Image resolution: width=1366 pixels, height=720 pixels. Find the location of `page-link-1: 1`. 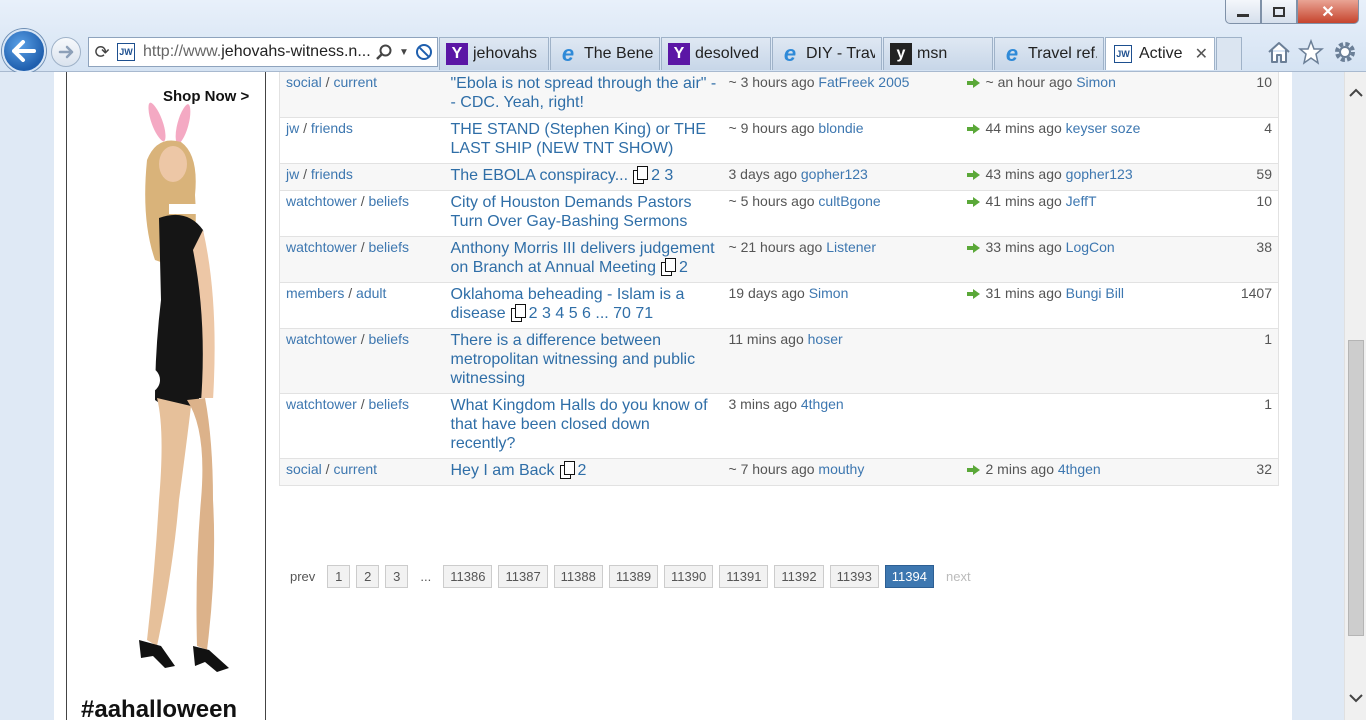

page-link-1: 1 is located at coordinates (339, 576).